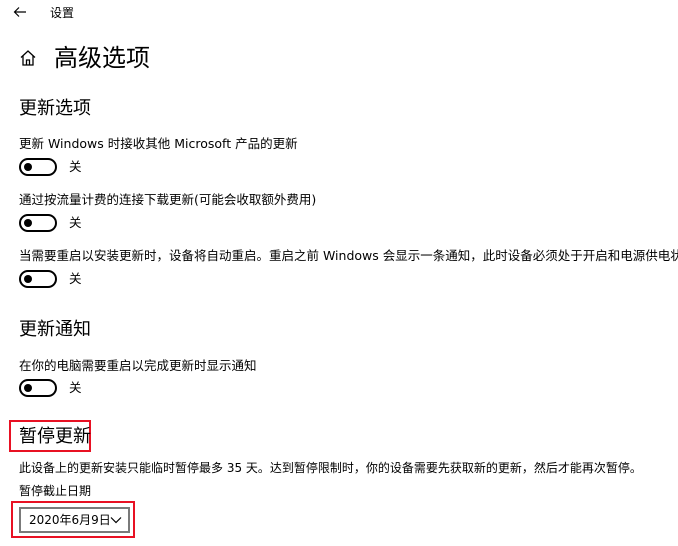  Describe the element at coordinates (55, 436) in the screenshot. I see `pause-updates-heading: 暂停更新` at that location.